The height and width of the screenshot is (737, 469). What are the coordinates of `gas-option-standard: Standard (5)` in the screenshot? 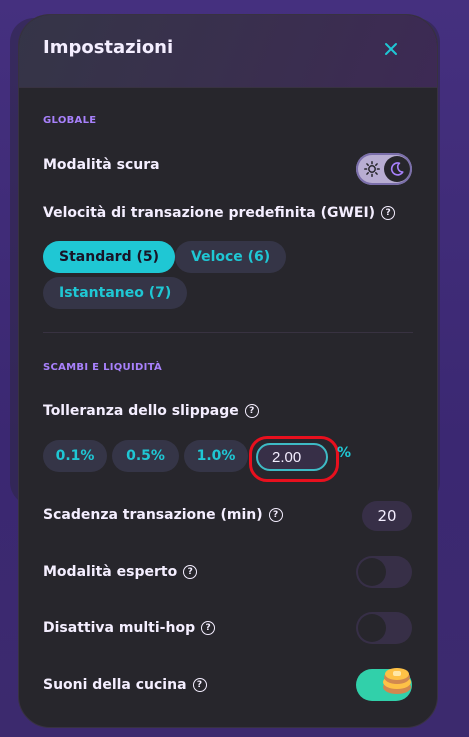 It's located at (109, 257).